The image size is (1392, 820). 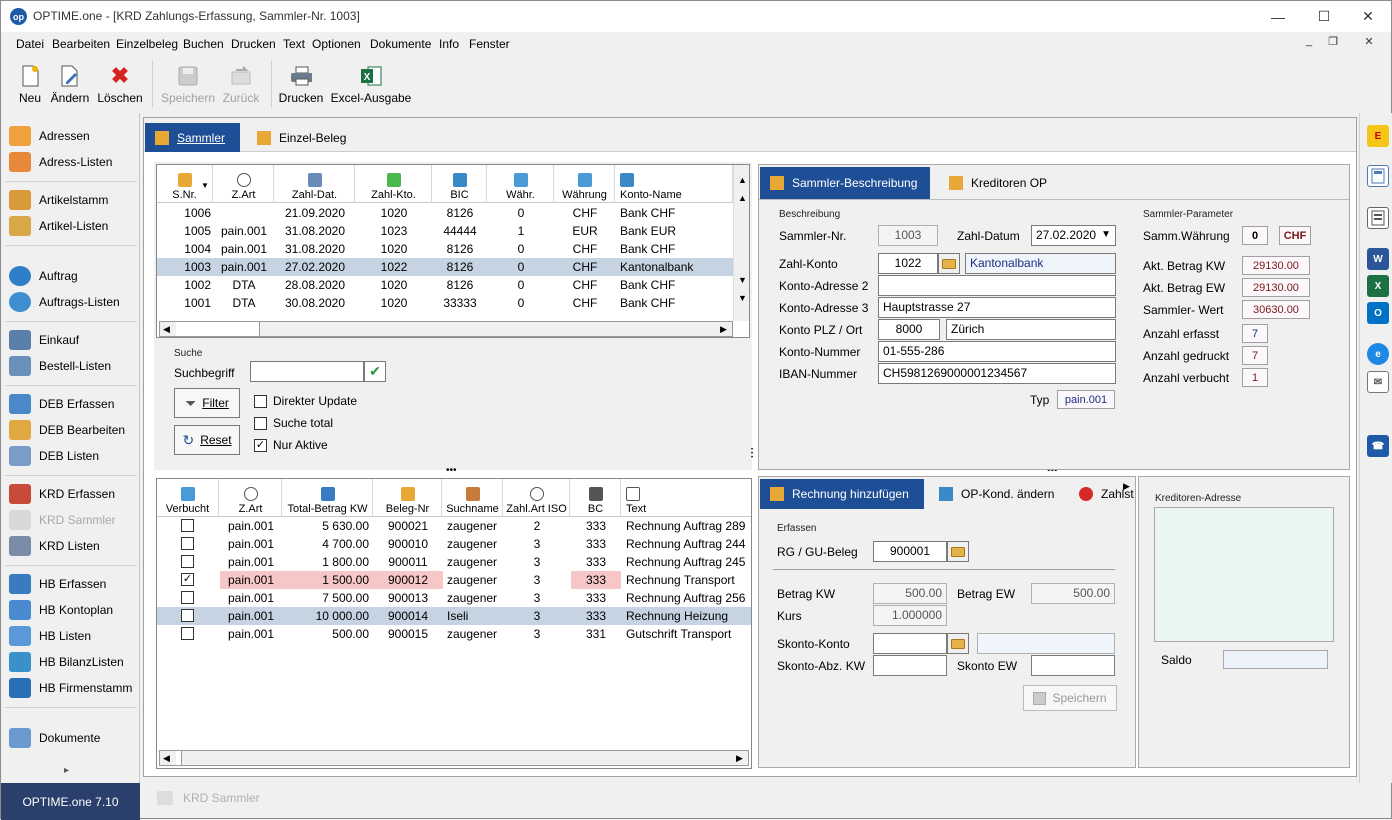 I want to click on minimize-button: —, so click(x=1278, y=16).